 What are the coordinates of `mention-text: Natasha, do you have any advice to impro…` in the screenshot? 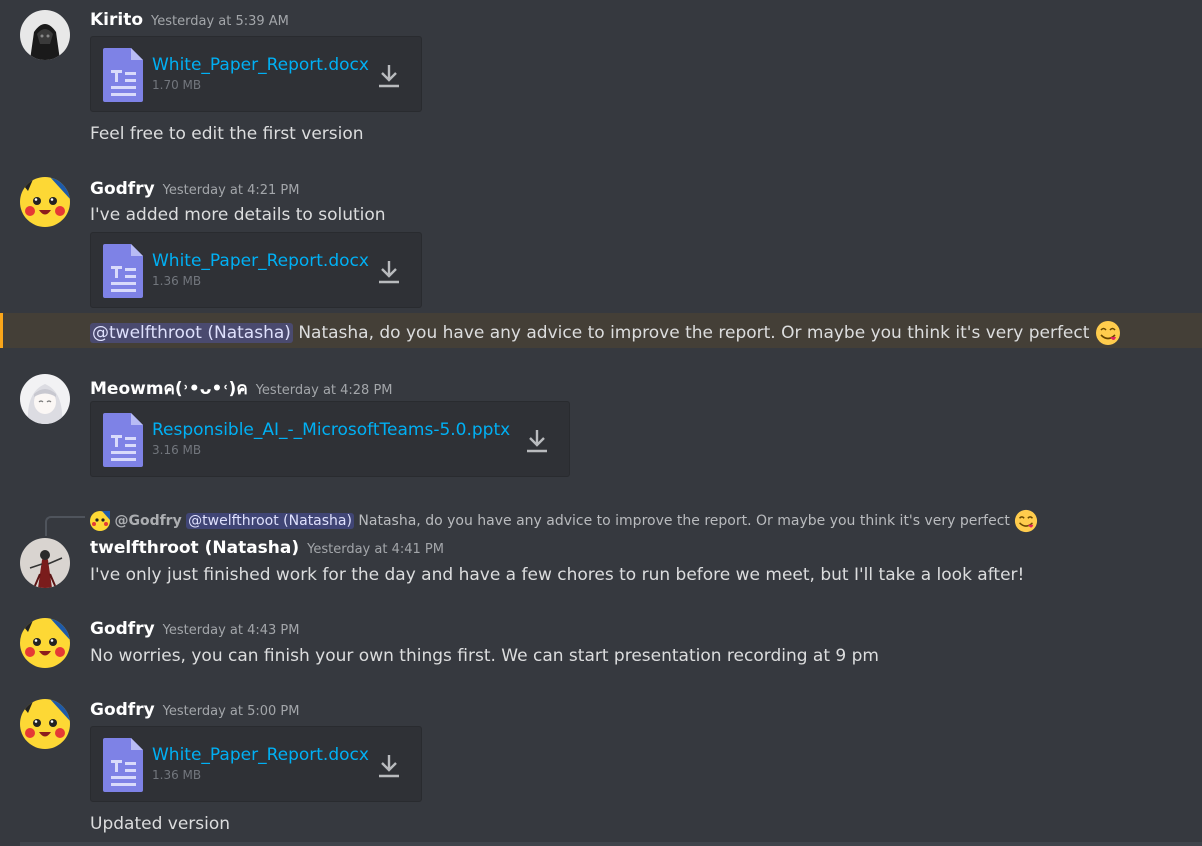 It's located at (694, 333).